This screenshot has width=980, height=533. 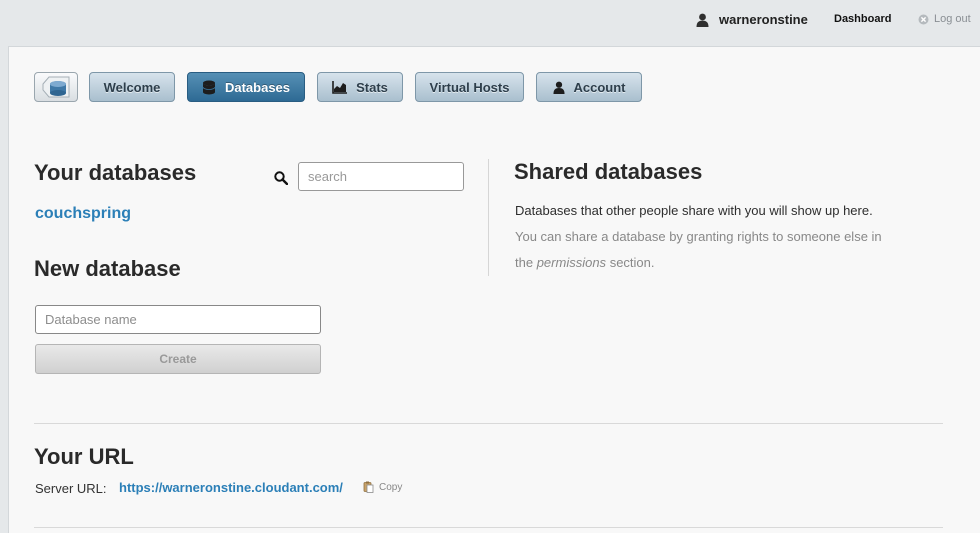 I want to click on tab-stats-label: Stats, so click(x=372, y=87).